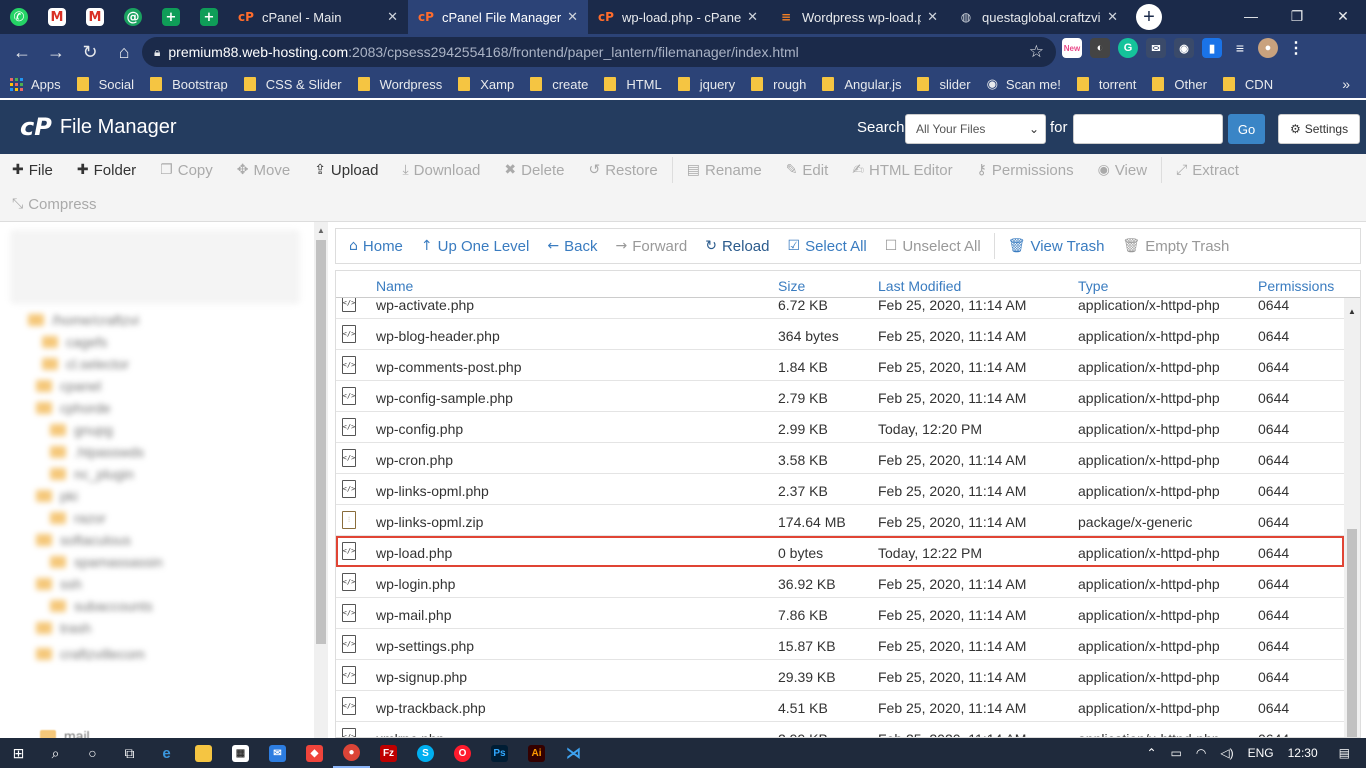 The height and width of the screenshot is (768, 1366). What do you see at coordinates (678, 17) in the screenshot?
I see `tab-wp-load: cP wp-load.php - cPanel ✕` at bounding box center [678, 17].